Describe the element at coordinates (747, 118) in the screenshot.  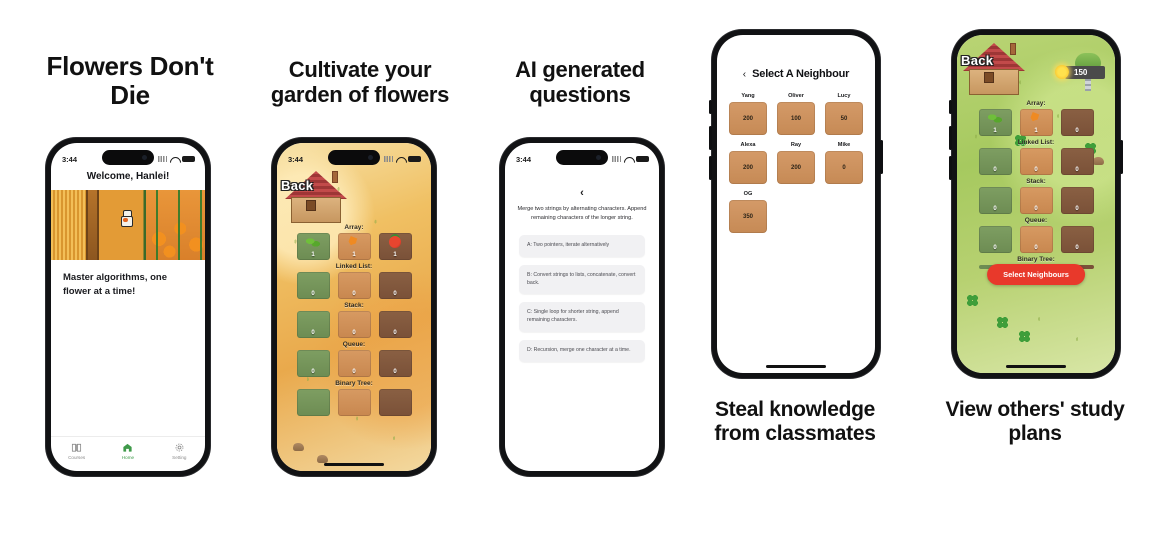
I see `neighbour-score: 200` at that location.